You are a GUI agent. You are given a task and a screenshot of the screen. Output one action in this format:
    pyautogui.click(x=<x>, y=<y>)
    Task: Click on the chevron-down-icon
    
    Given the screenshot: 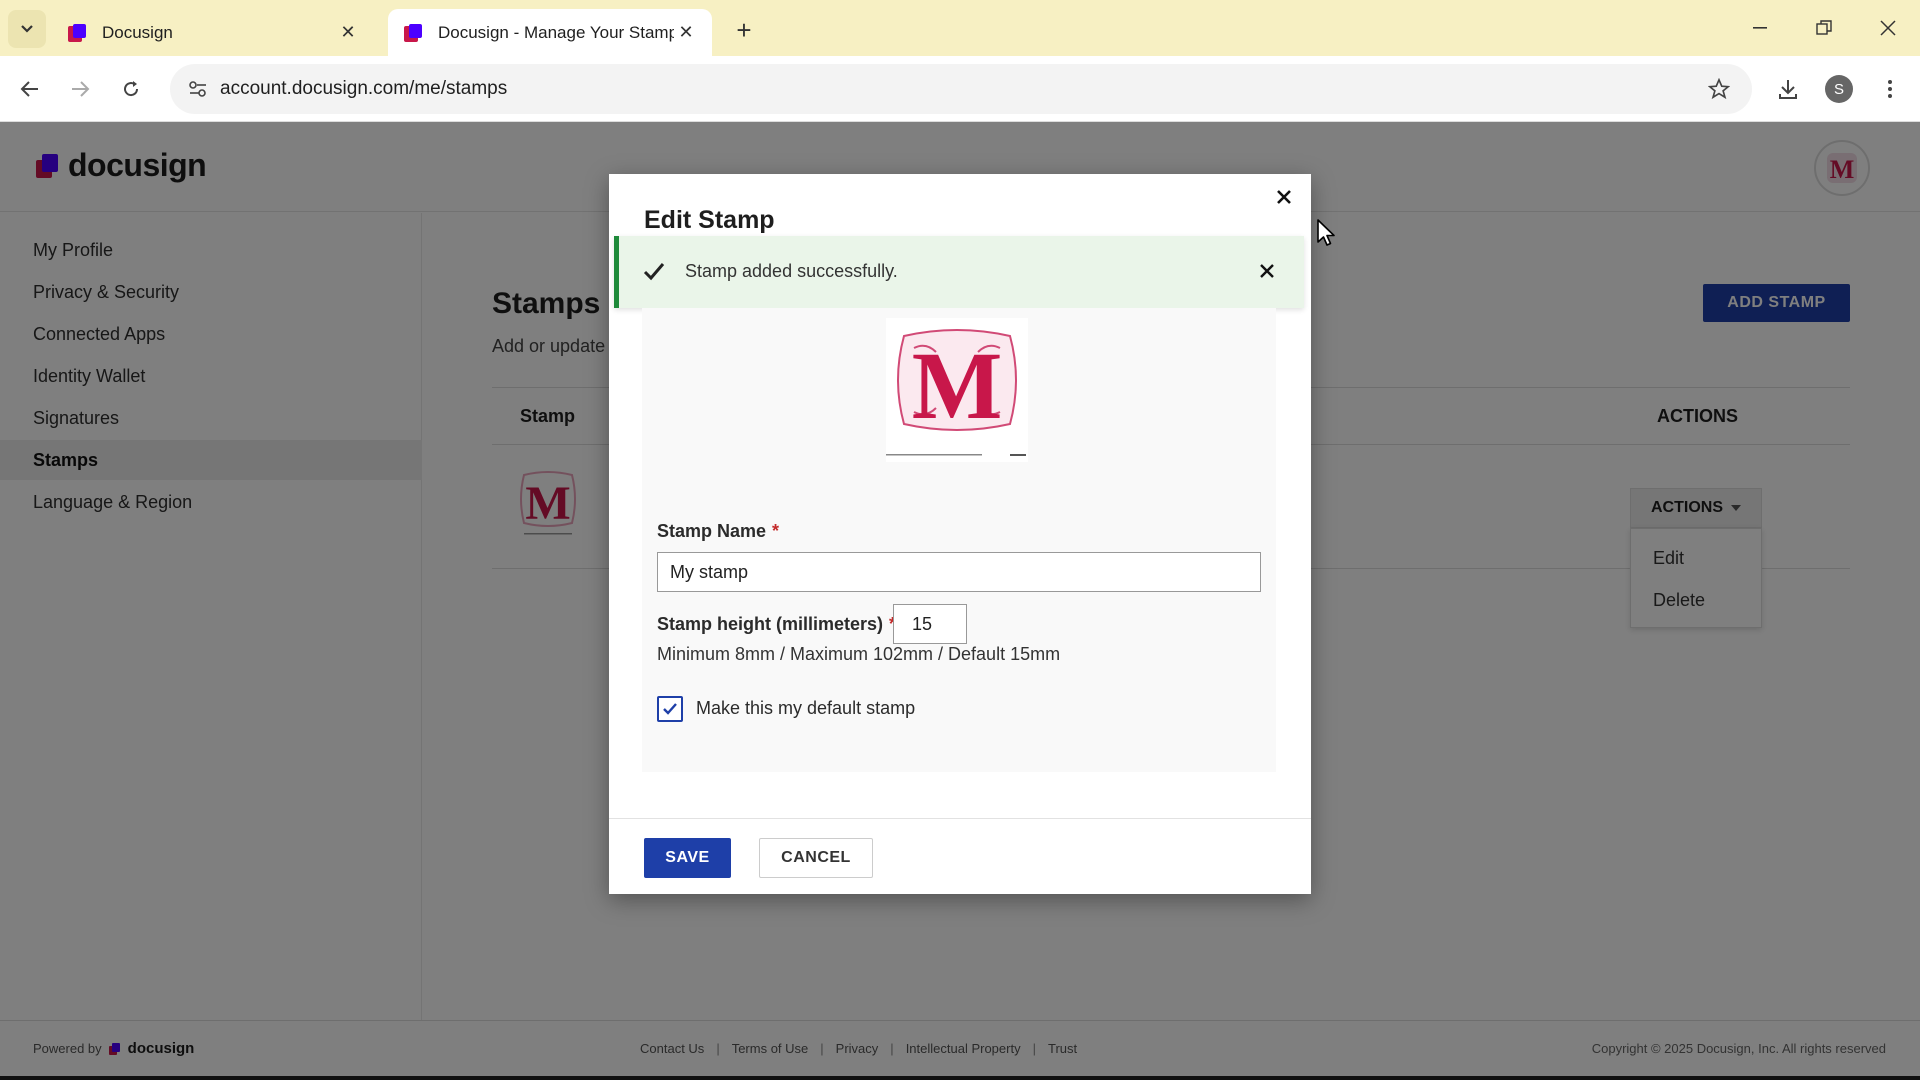 What is the action you would take?
    pyautogui.click(x=27, y=29)
    